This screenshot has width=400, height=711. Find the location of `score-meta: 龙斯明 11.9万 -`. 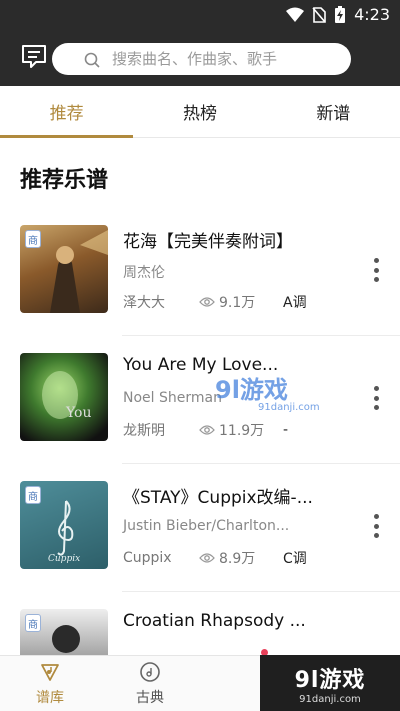

score-meta: 龙斯明 11.9万 - is located at coordinates (205, 430).